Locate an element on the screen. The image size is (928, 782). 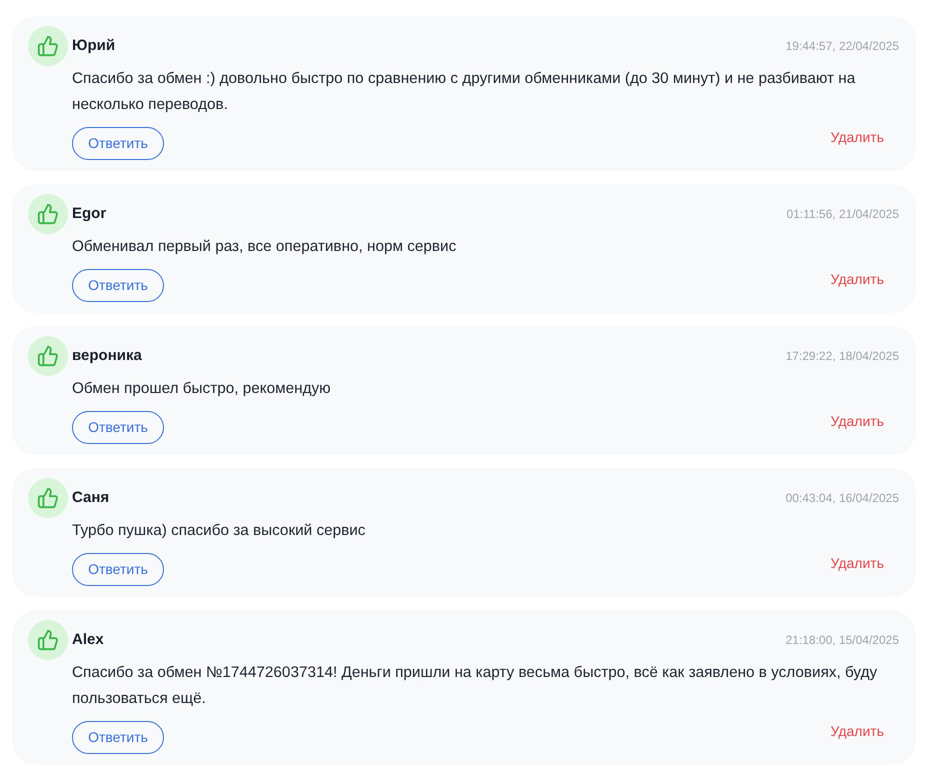
author-name: Egor is located at coordinates (89, 214).